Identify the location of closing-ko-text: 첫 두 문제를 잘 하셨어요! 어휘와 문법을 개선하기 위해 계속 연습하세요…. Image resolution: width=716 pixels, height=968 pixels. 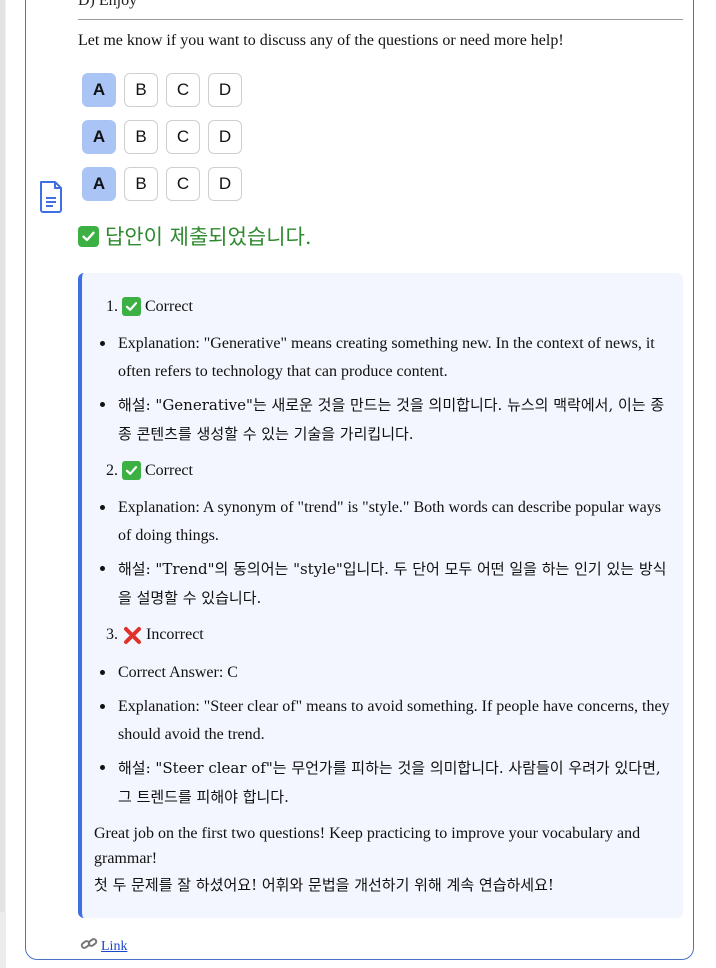
(324, 885).